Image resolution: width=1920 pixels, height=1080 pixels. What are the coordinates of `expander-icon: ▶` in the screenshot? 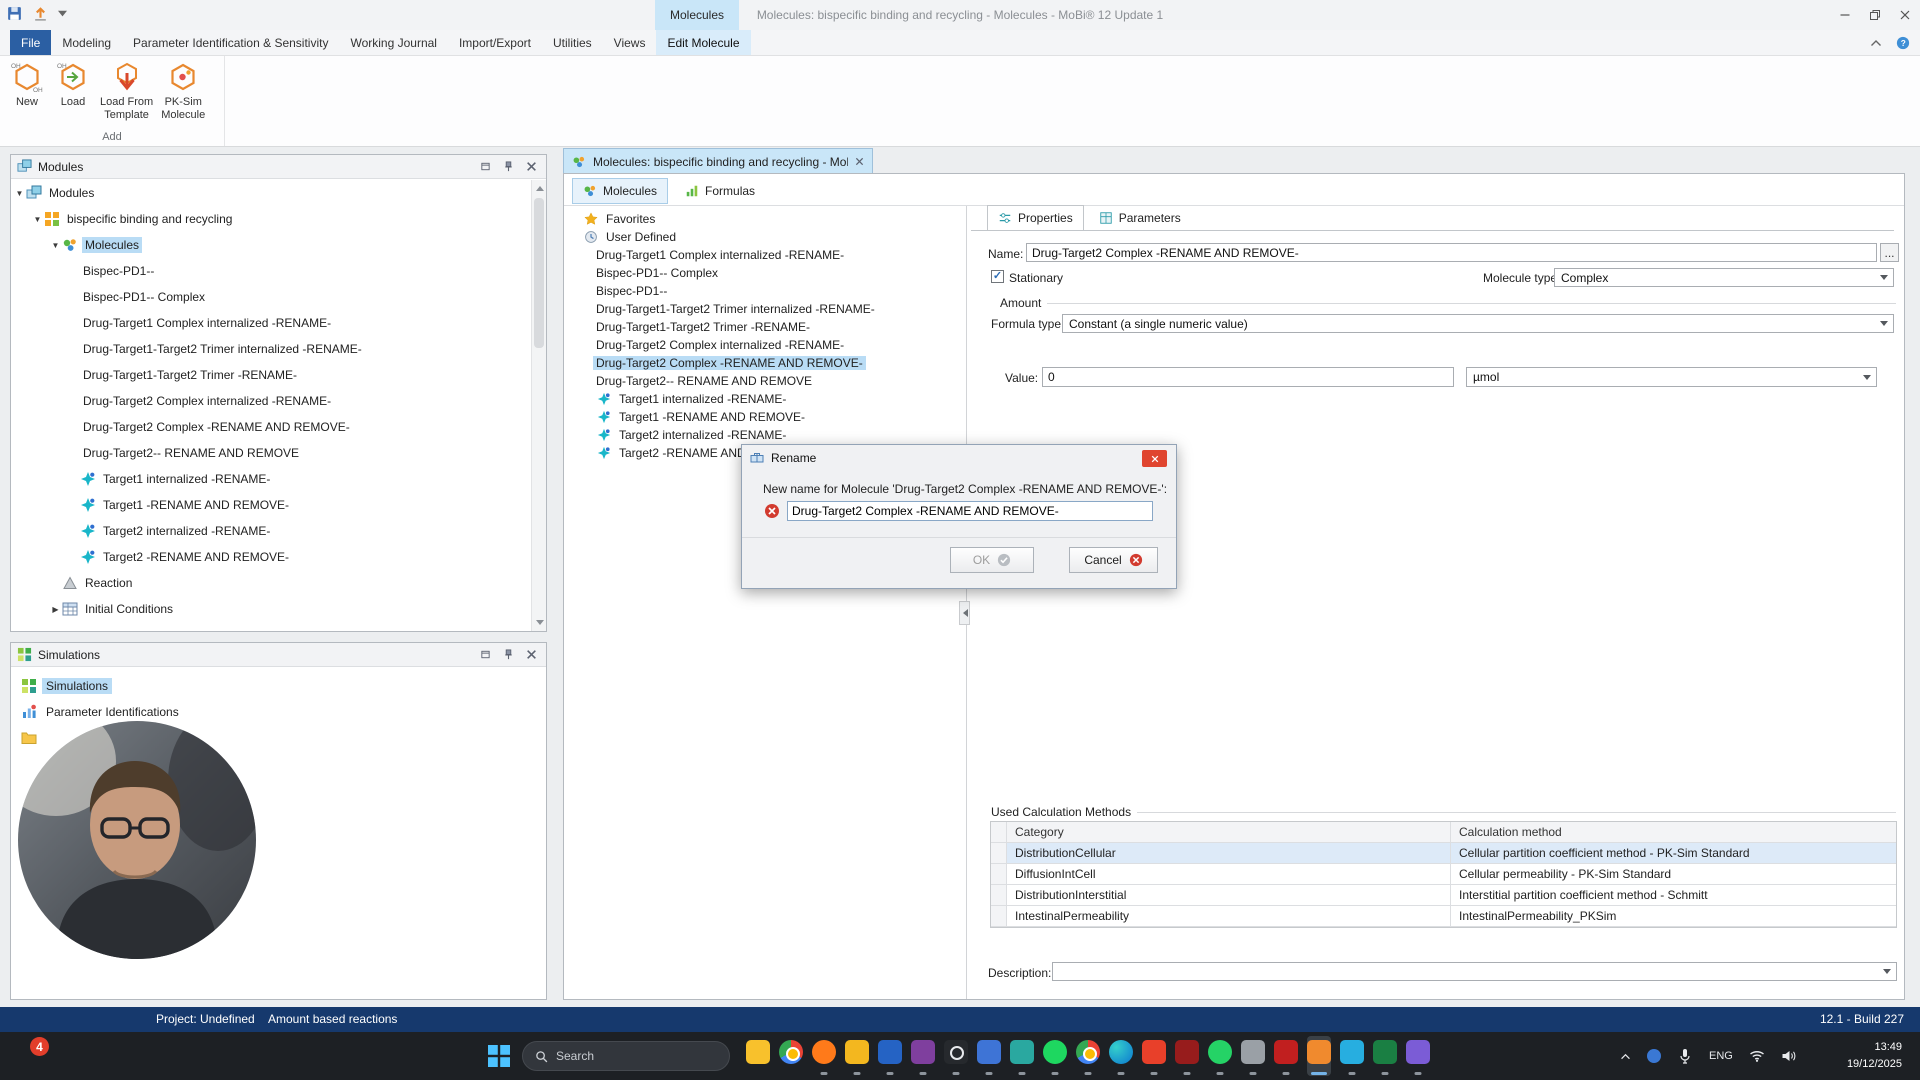 It's located at (55, 609).